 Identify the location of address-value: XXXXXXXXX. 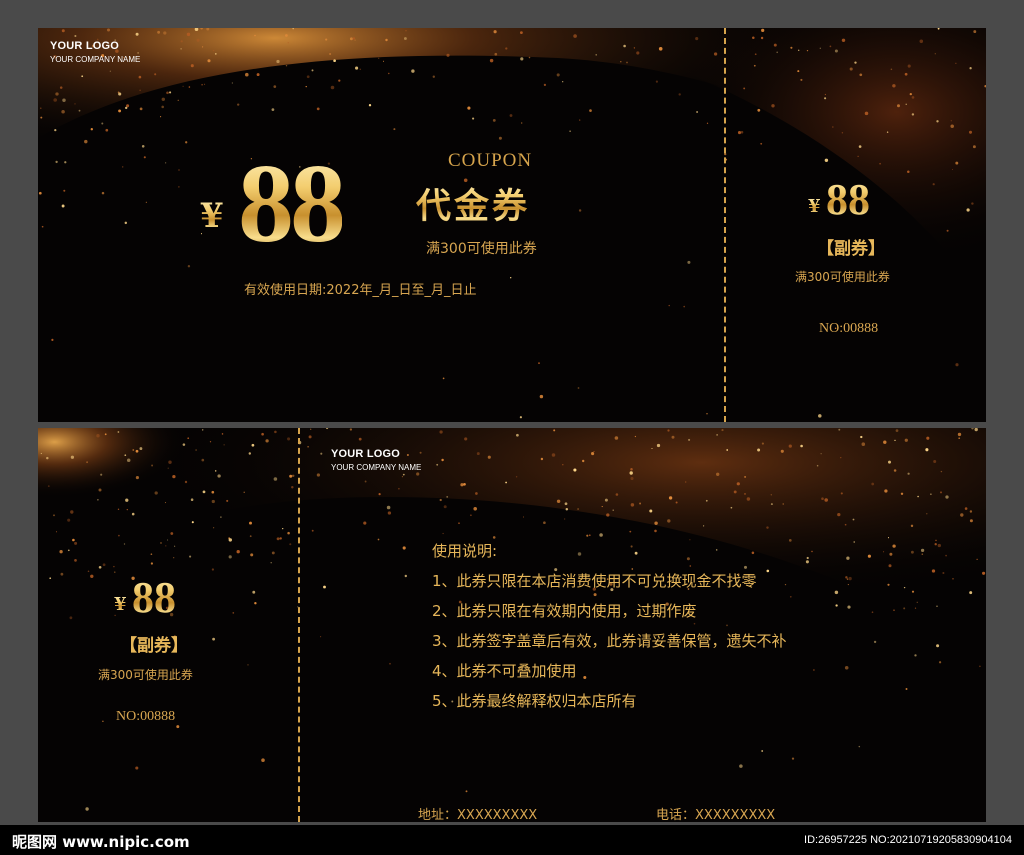
(497, 815).